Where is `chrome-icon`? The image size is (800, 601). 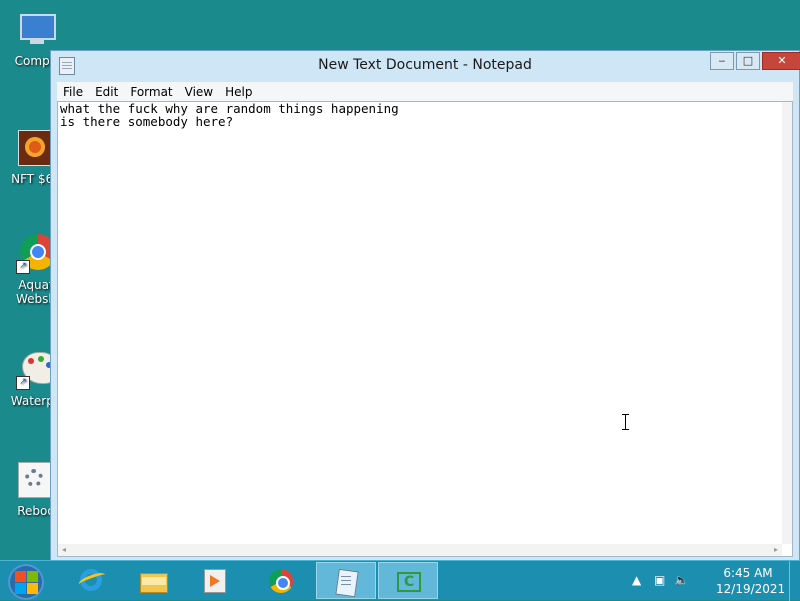 chrome-icon is located at coordinates (281, 581).